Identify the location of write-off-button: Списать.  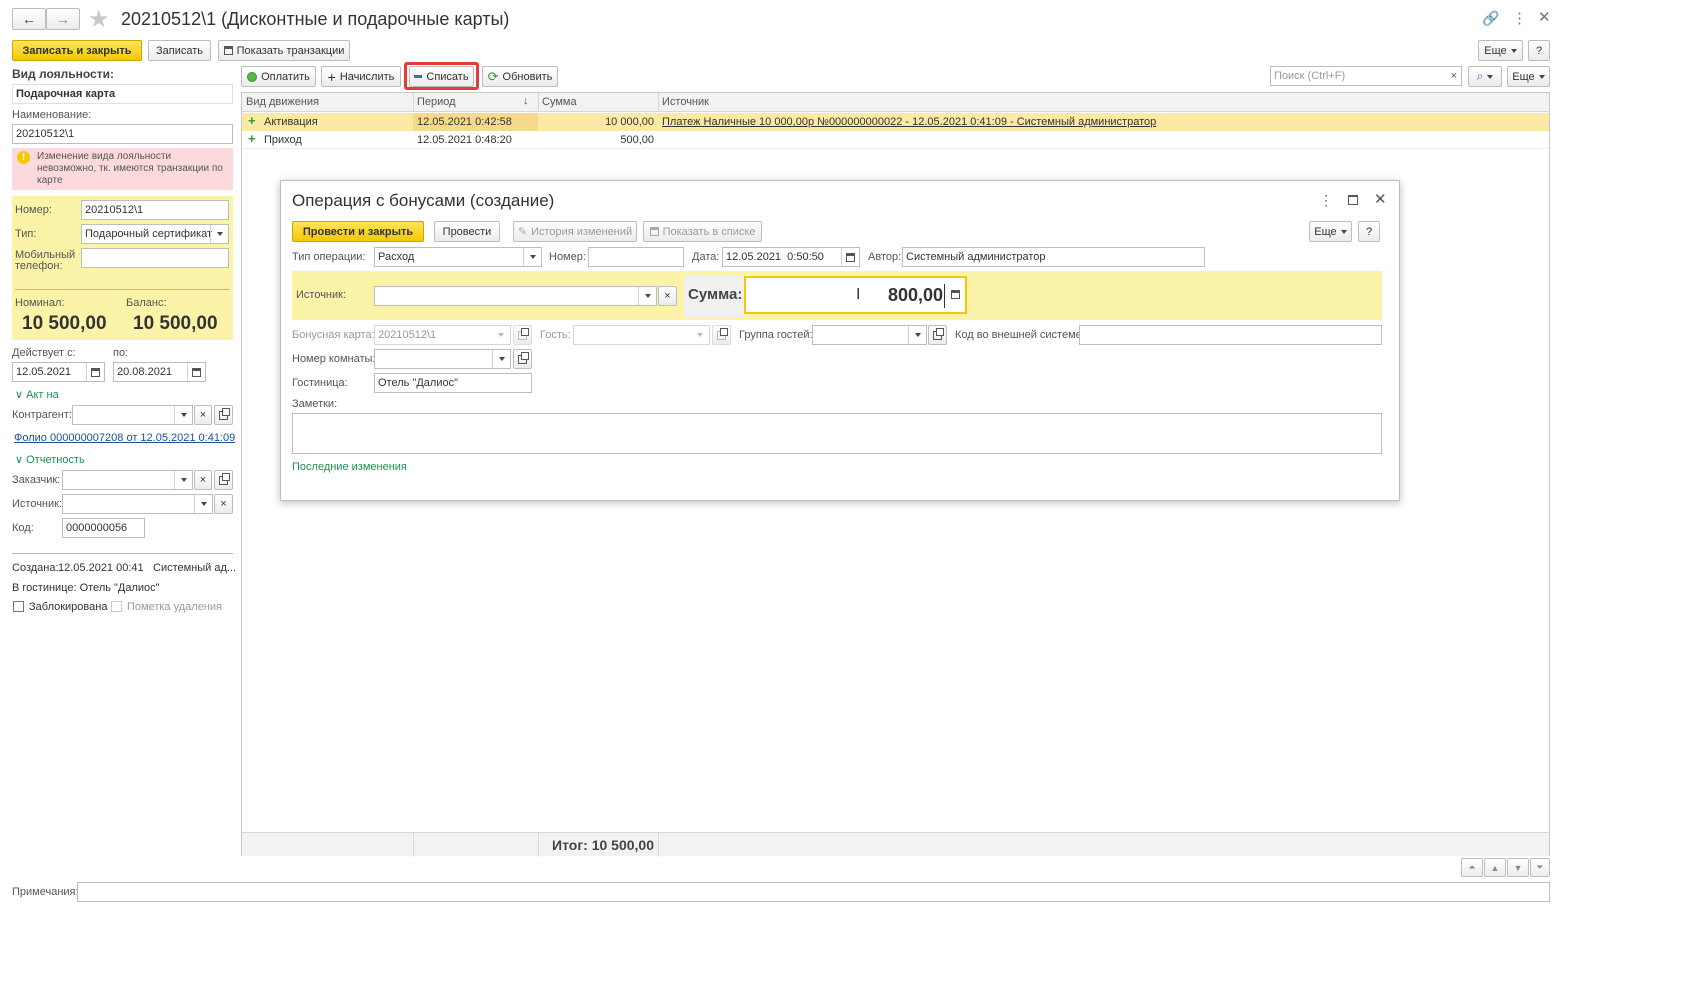
(441, 76).